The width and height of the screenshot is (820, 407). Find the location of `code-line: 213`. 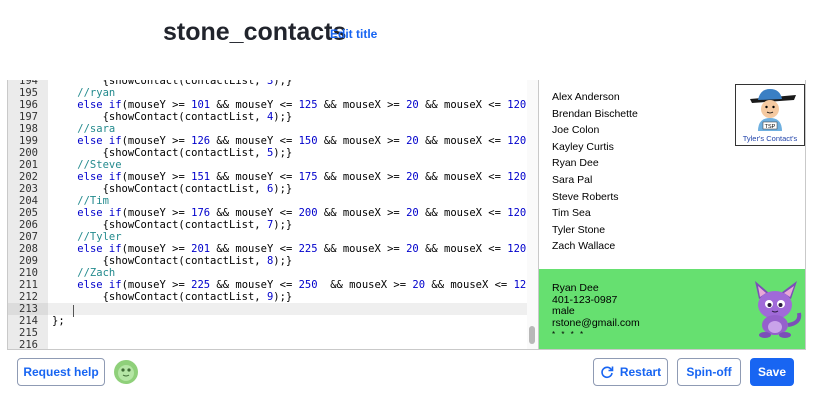

code-line: 213 is located at coordinates (268, 309).